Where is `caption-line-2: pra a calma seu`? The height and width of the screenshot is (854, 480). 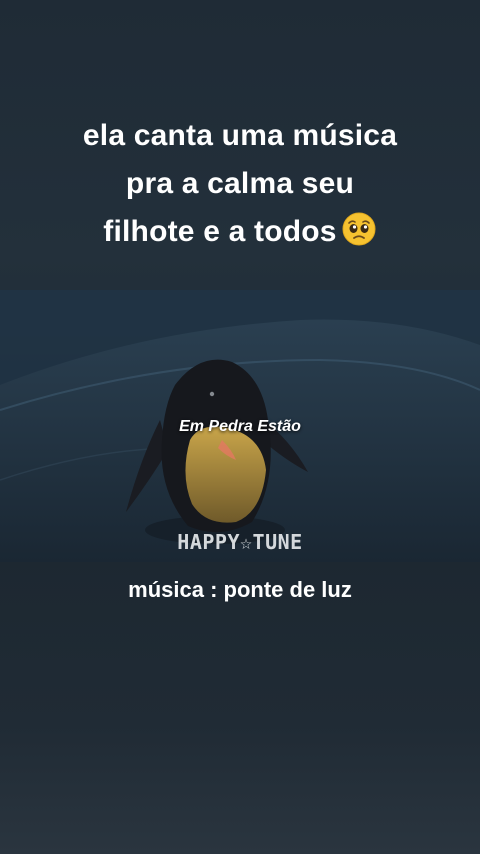
caption-line-2: pra a calma seu is located at coordinates (240, 183).